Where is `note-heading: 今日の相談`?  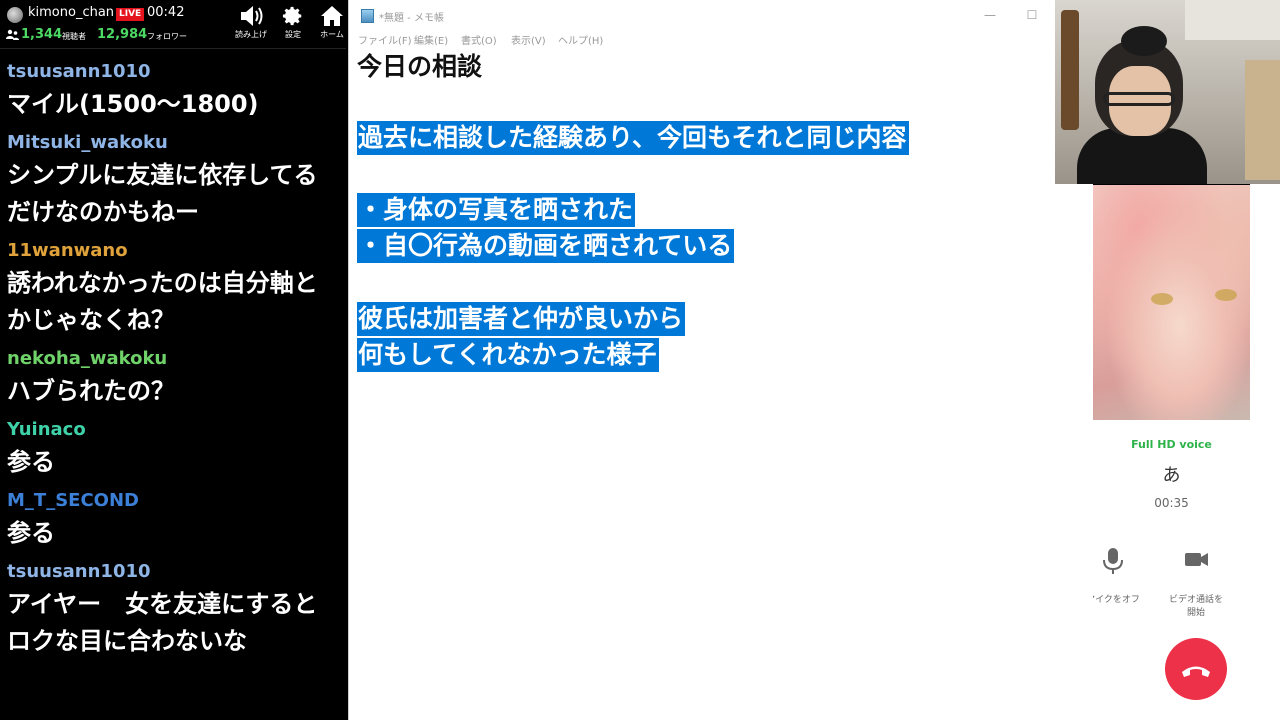 note-heading: 今日の相談 is located at coordinates (420, 66).